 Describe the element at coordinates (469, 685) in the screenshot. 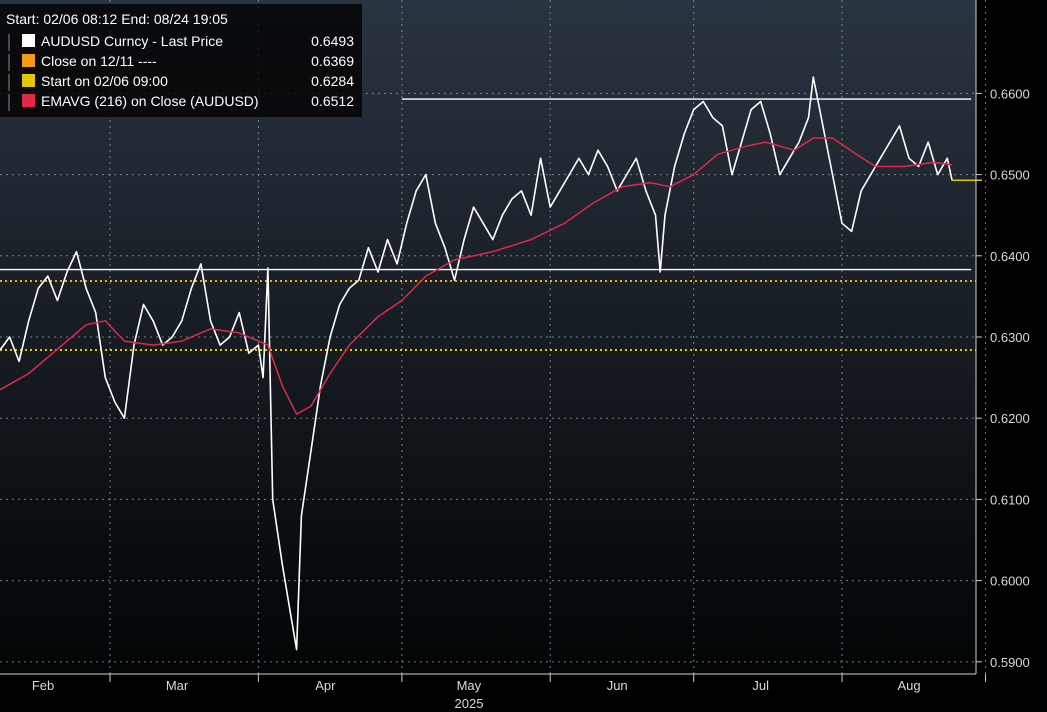

I see `x-tick-label-may: May` at that location.